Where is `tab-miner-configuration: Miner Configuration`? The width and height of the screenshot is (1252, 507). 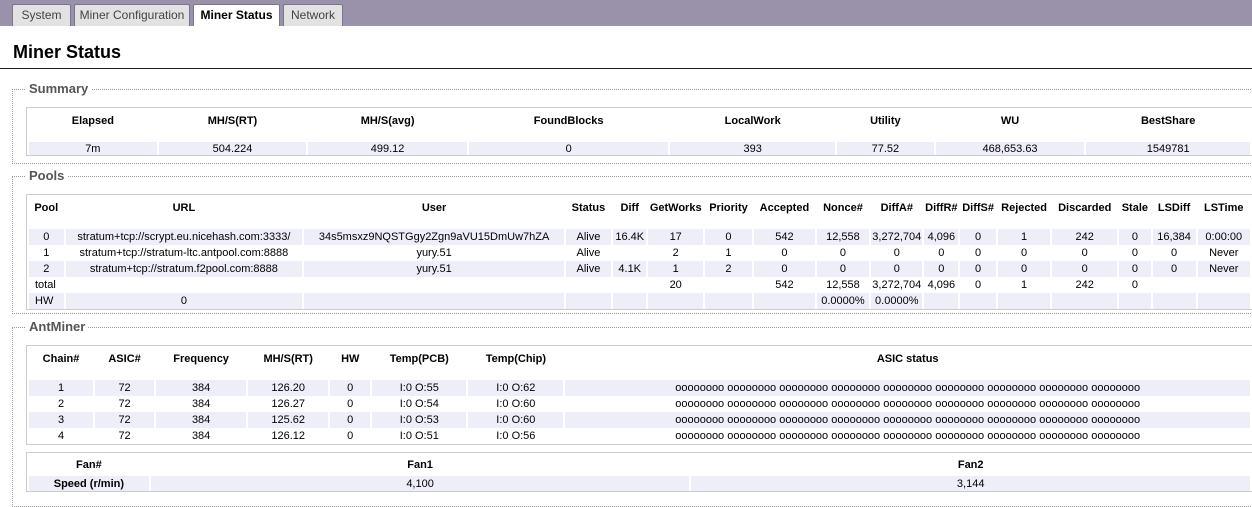
tab-miner-configuration: Miner Configuration is located at coordinates (132, 15).